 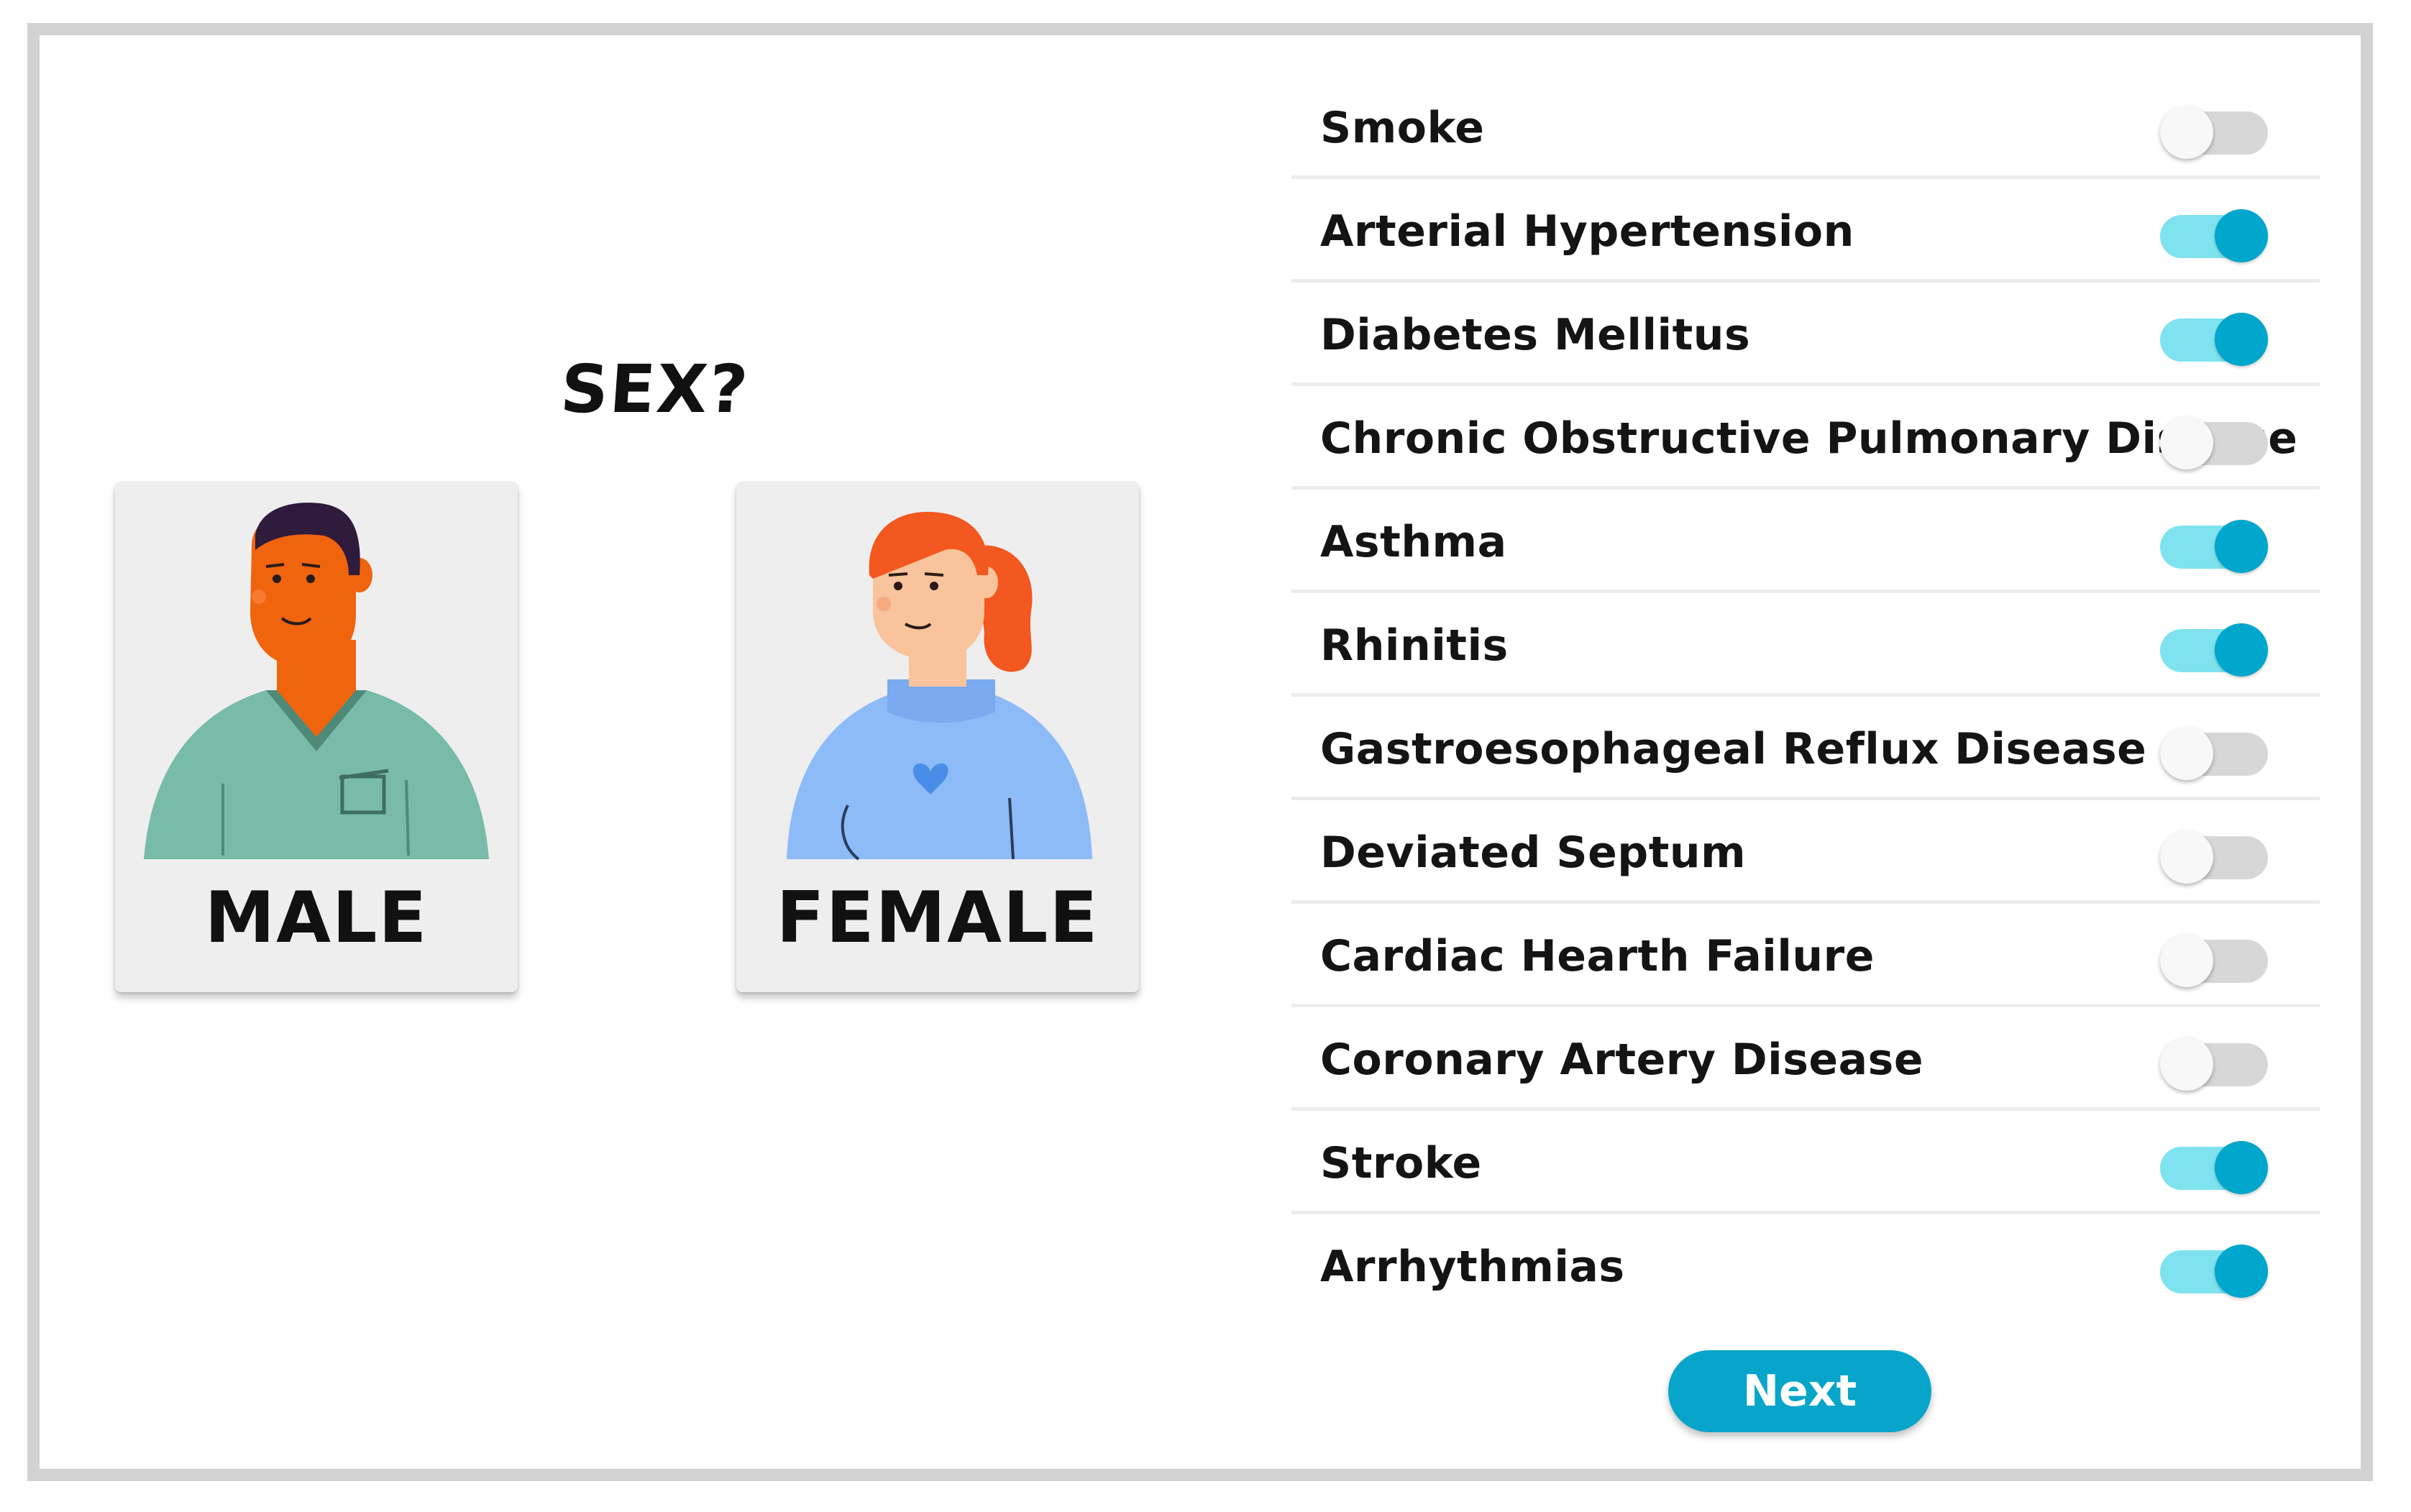 I want to click on condition-label: Asthma, so click(x=1413, y=542).